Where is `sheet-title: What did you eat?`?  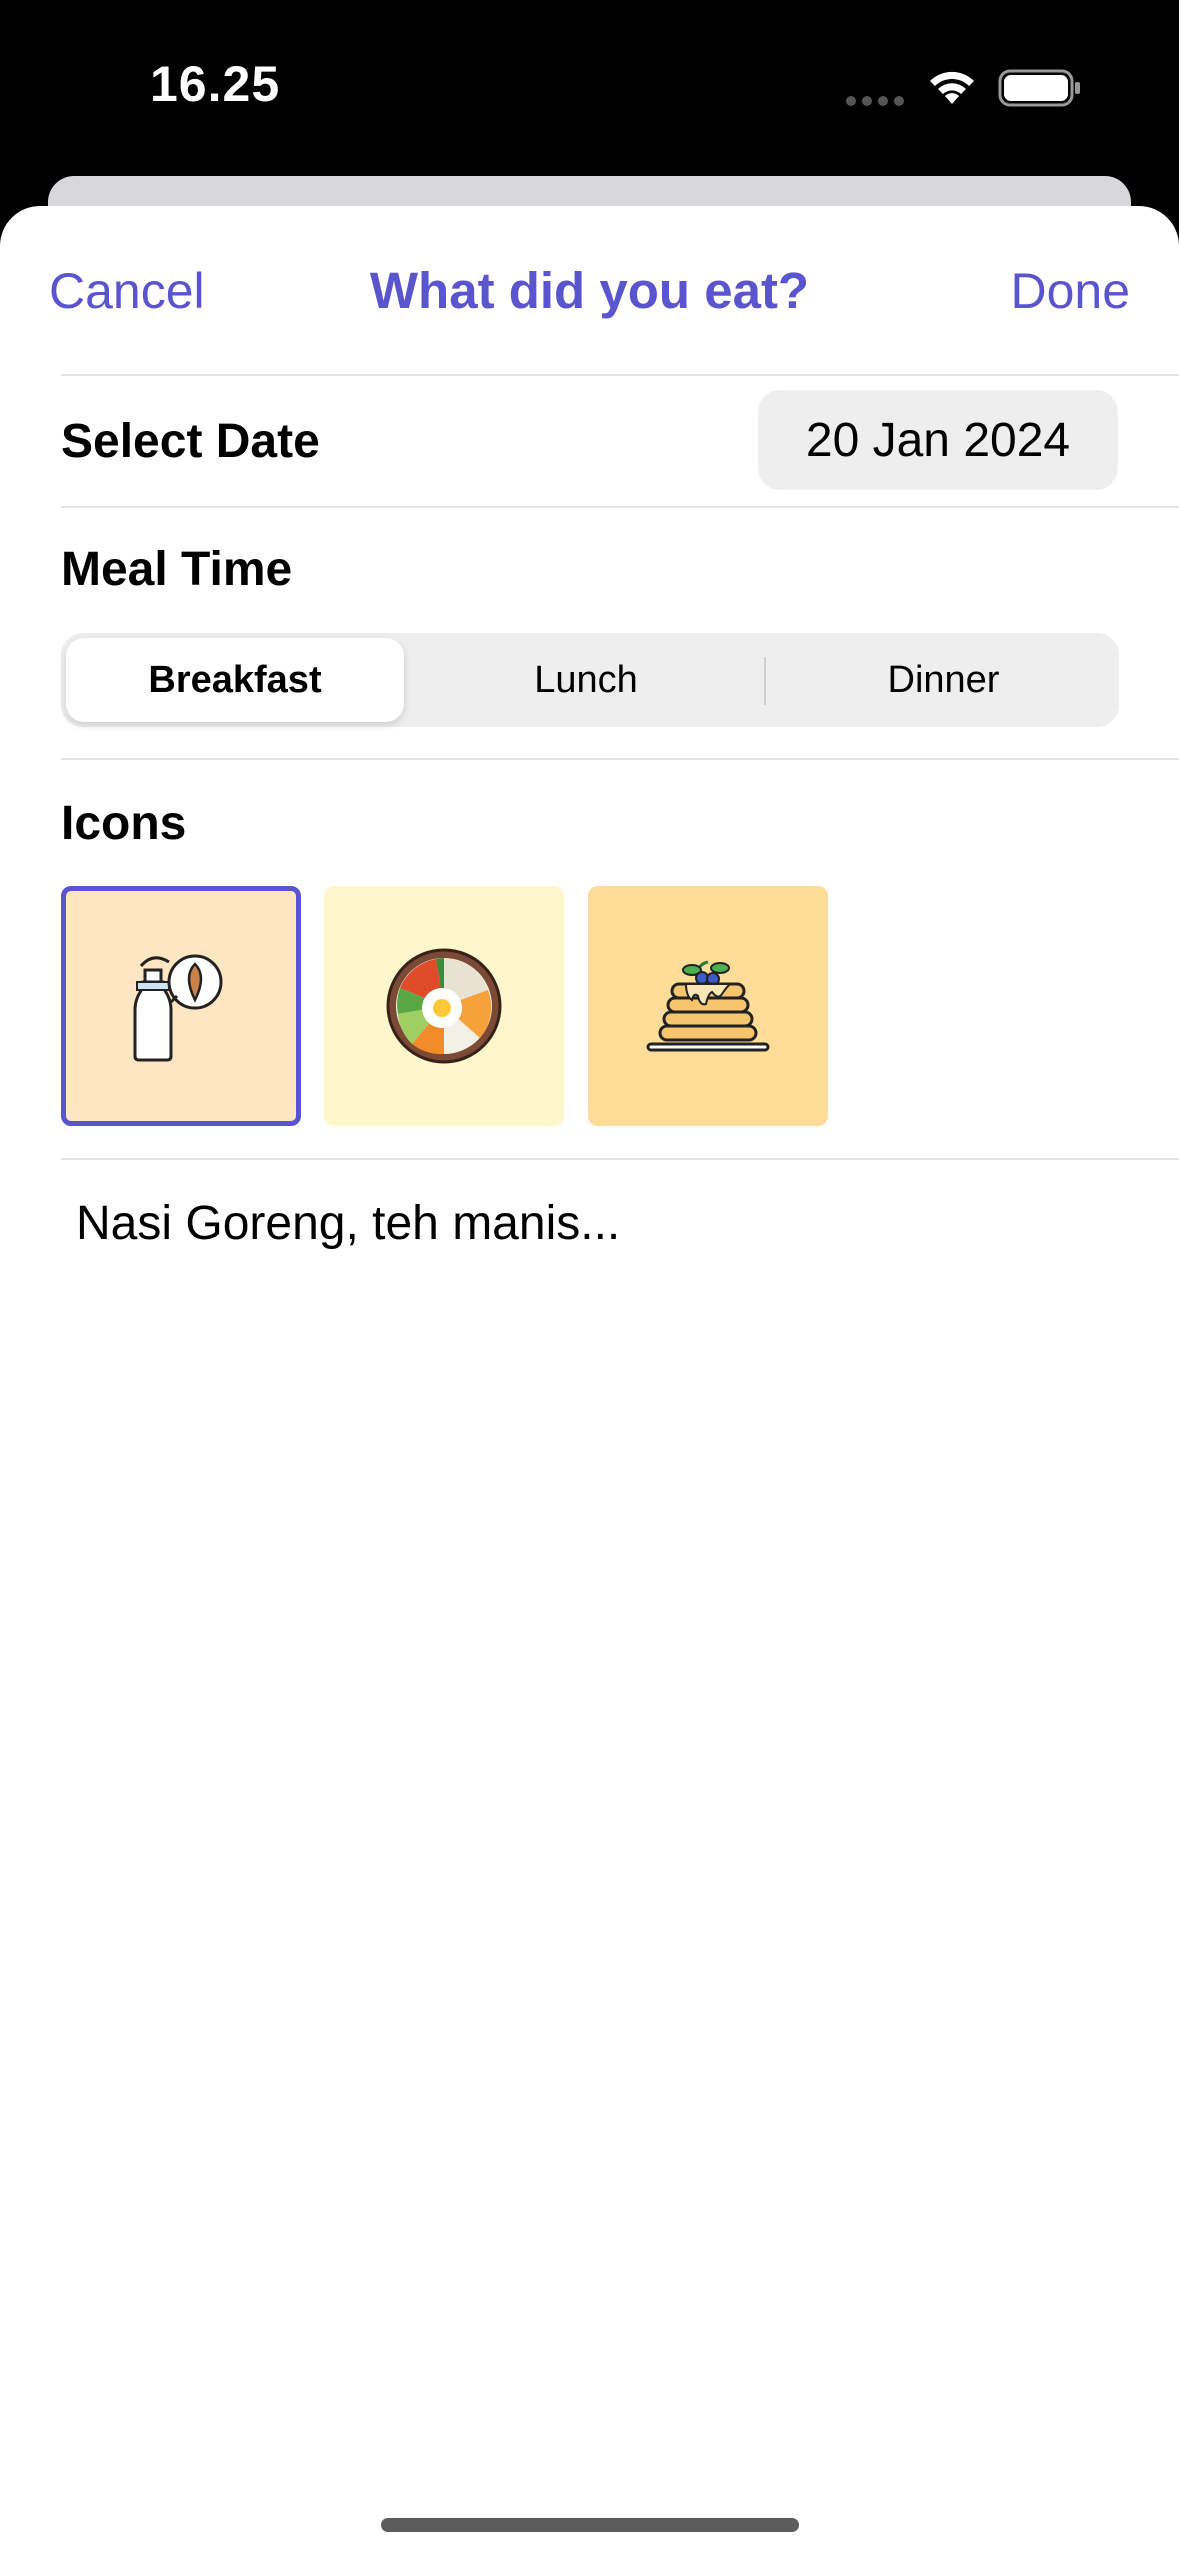
sheet-title: What did you eat? is located at coordinates (589, 290).